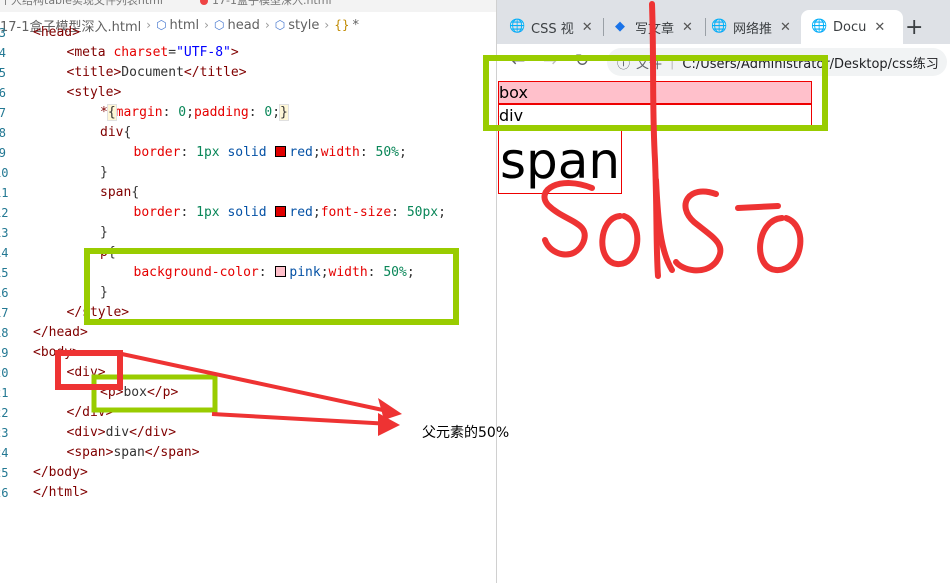 Image resolution: width=950 pixels, height=583 pixels. I want to click on code-line: 8 div{, so click(248, 133).